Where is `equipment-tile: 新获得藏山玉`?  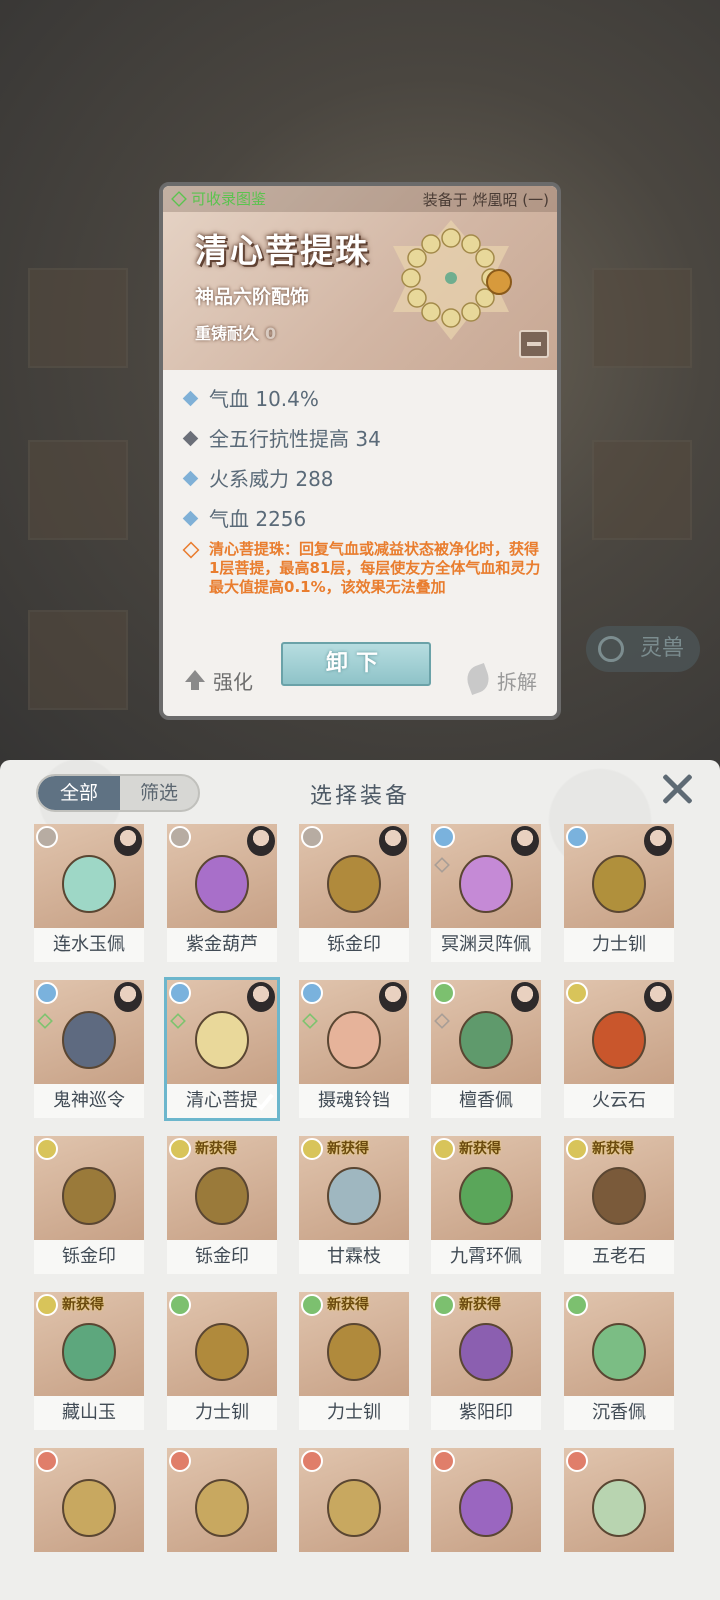
equipment-tile: 新获得藏山玉 is located at coordinates (89, 1361).